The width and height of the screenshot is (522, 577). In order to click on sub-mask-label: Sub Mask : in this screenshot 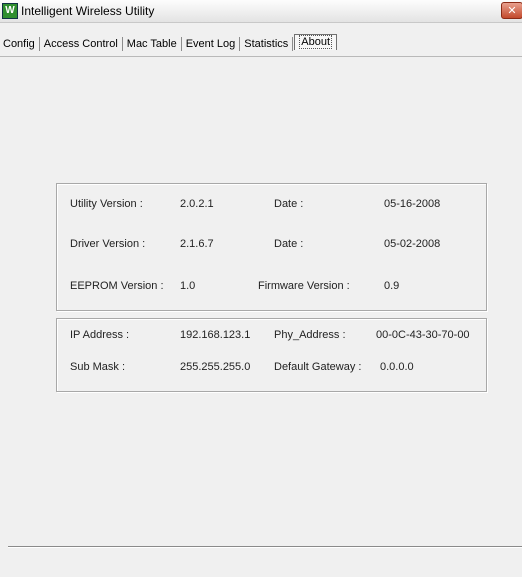, I will do `click(98, 367)`.